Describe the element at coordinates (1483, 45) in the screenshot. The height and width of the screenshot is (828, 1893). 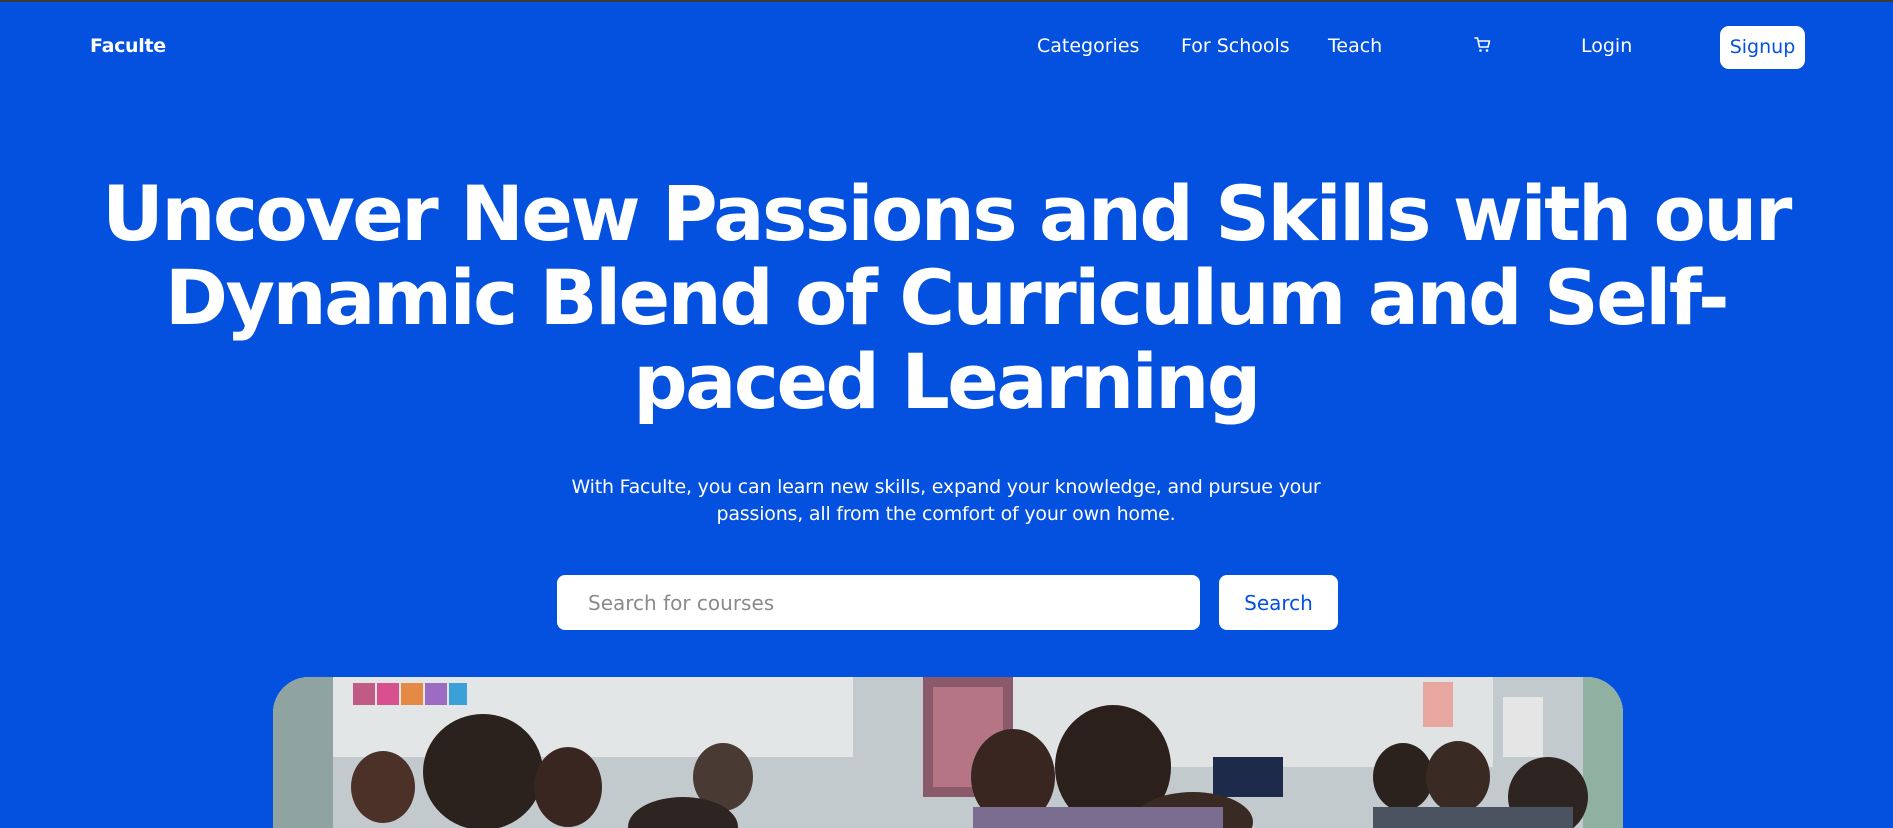
I see `cart-icon` at that location.